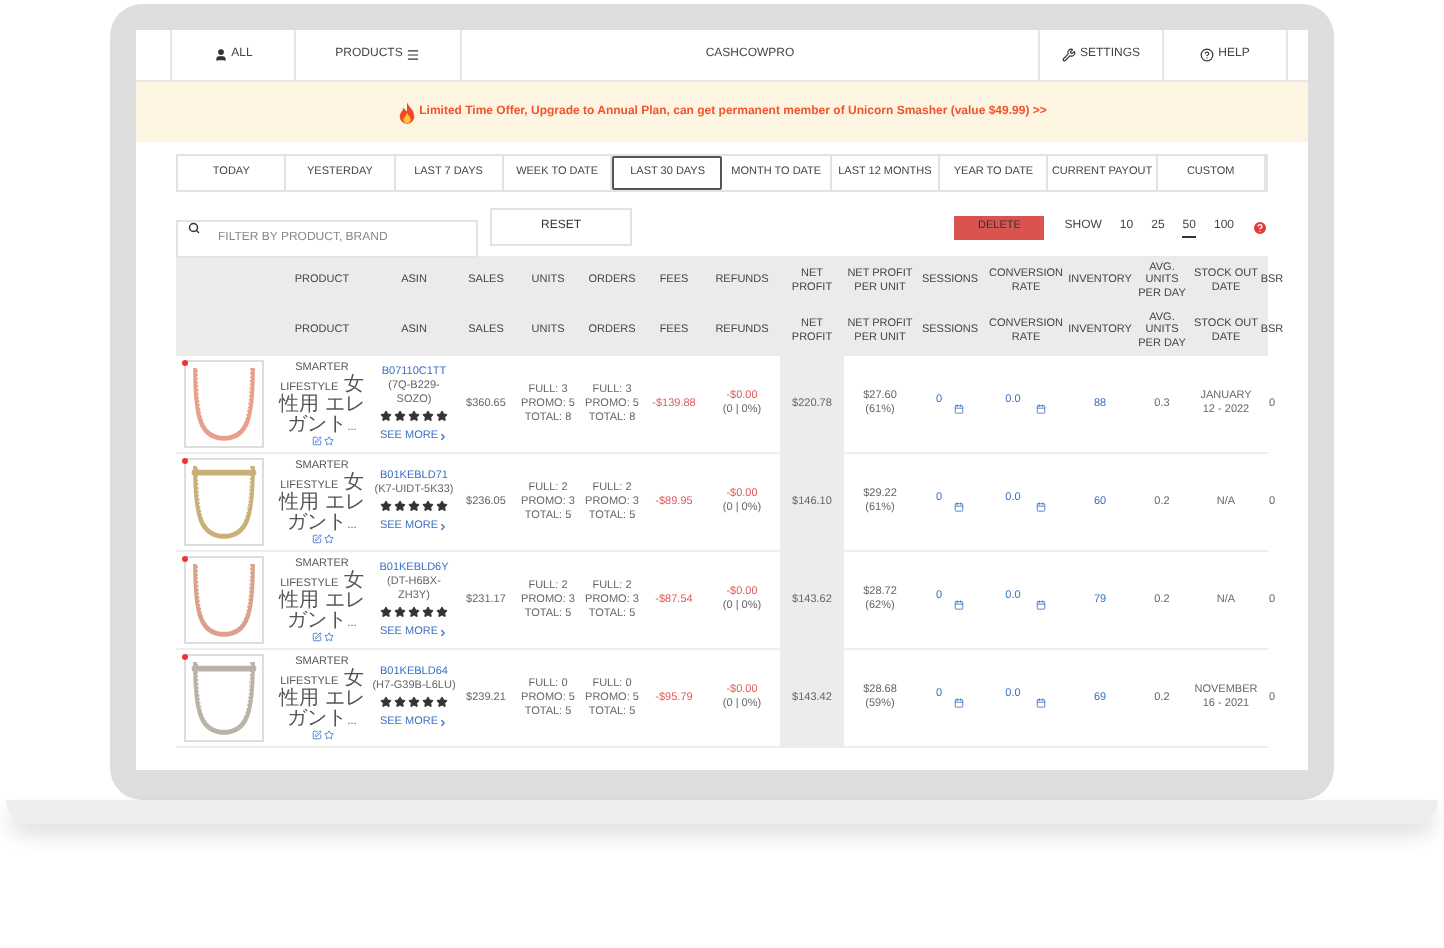 Image resolution: width=1444 pixels, height=948 pixels. I want to click on flame-icon, so click(406, 112).